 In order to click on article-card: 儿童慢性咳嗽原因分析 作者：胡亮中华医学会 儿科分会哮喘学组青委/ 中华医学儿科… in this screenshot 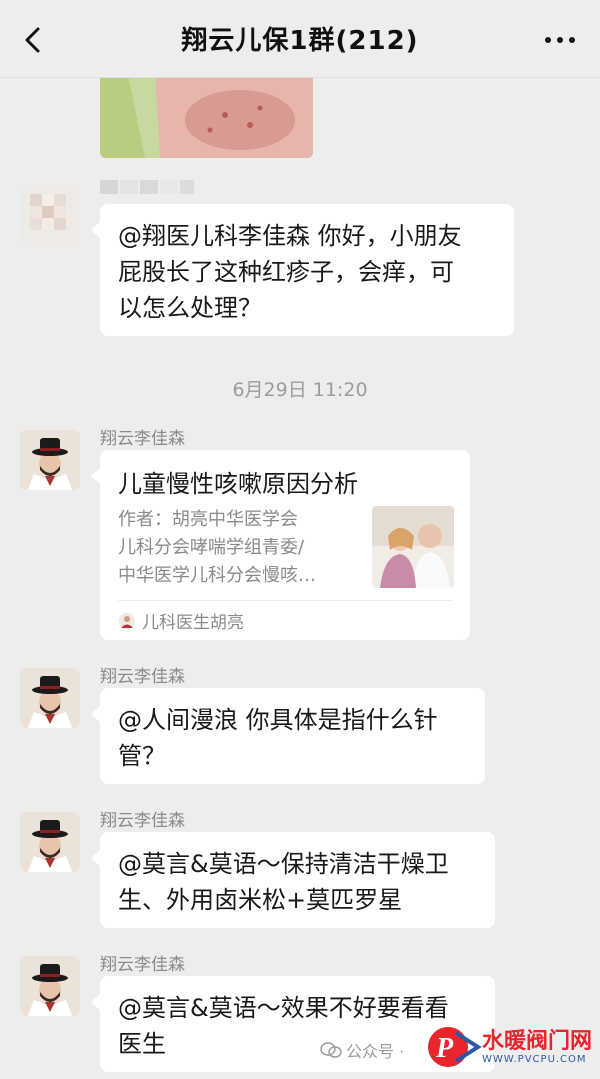, I will do `click(280, 545)`.